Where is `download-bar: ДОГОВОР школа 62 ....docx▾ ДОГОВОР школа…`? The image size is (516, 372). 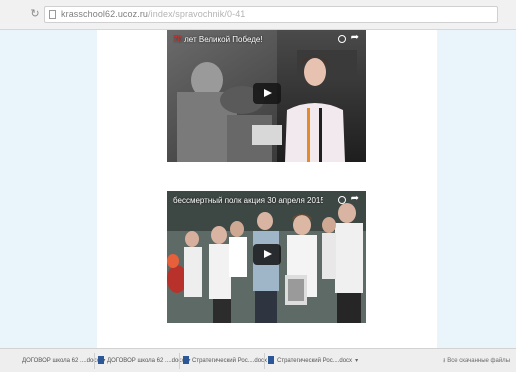
download-bar: ДОГОВОР школа 62 ....docx▾ ДОГОВОР школа… is located at coordinates (258, 360).